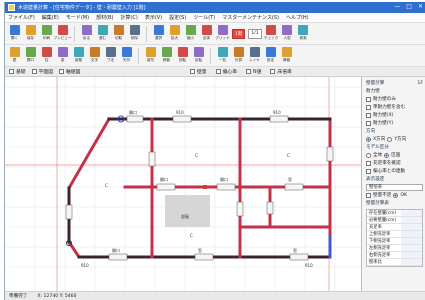 This screenshot has height=300, width=425. I want to click on check-tool-button: チェック, so click(271, 33).